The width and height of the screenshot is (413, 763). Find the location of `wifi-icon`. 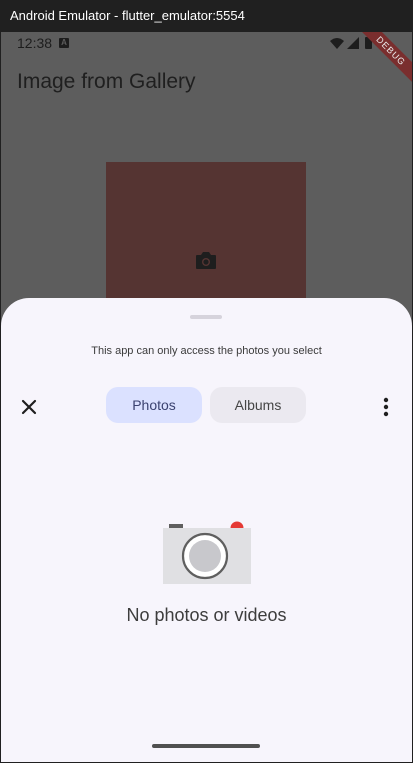

wifi-icon is located at coordinates (337, 43).